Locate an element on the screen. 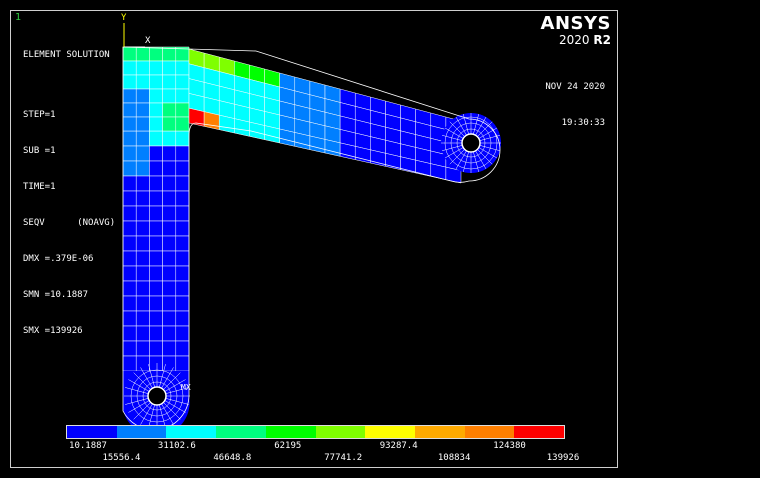 The height and width of the screenshot is (478, 760). info-line-smx: SMX =139926 is located at coordinates (53, 331).